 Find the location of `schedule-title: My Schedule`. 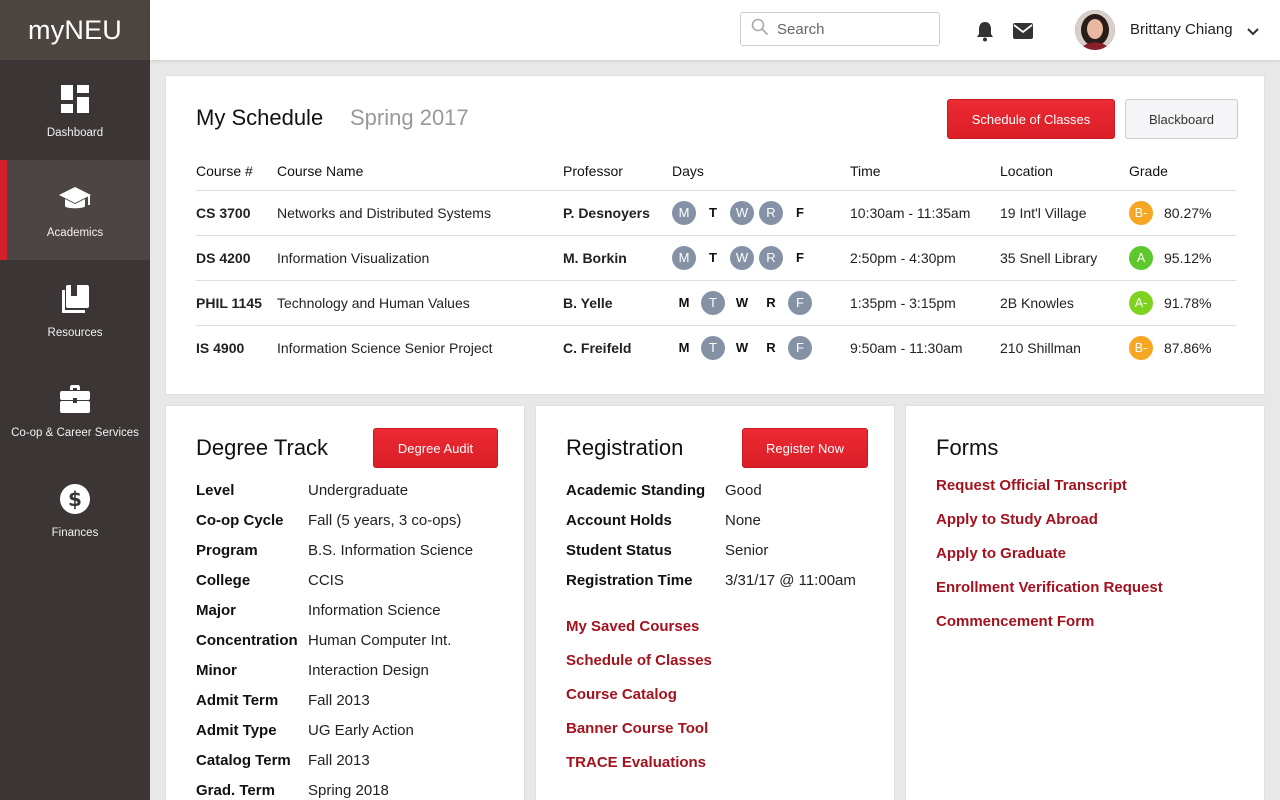

schedule-title: My Schedule is located at coordinates (260, 117).